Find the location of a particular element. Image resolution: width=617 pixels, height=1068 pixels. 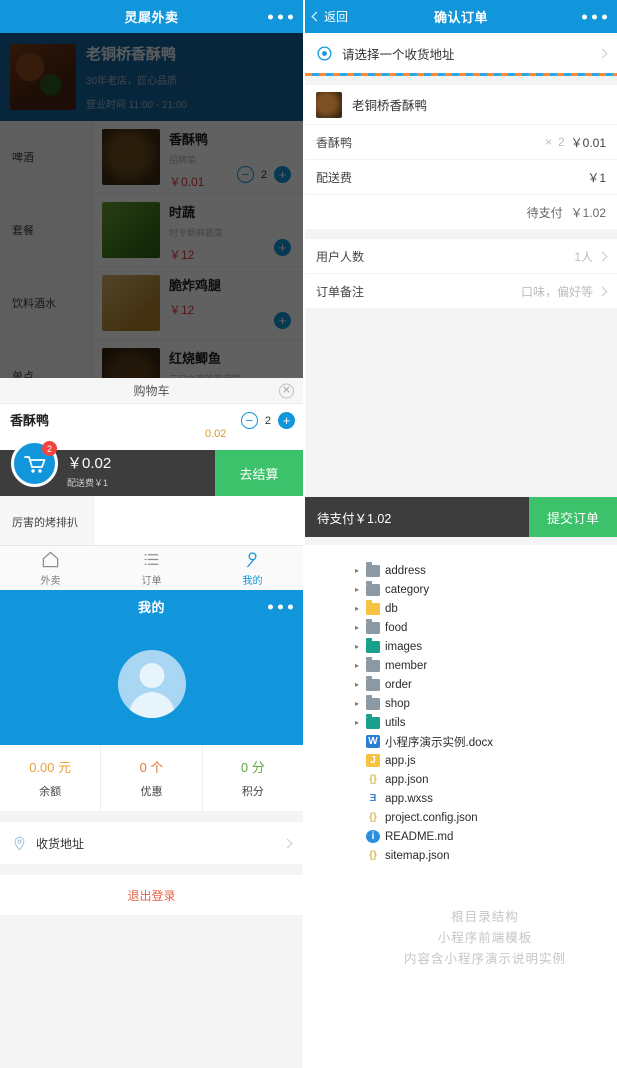

minus-circle-icon: − is located at coordinates (249, 420).